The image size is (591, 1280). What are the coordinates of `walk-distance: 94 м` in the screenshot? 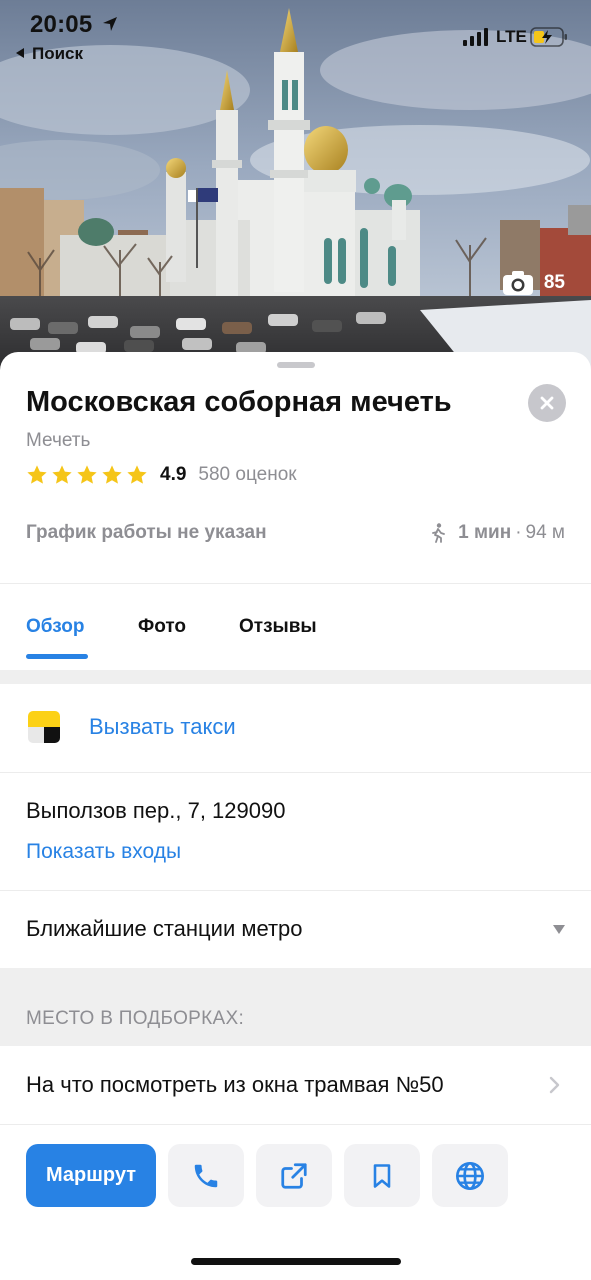 It's located at (545, 532).